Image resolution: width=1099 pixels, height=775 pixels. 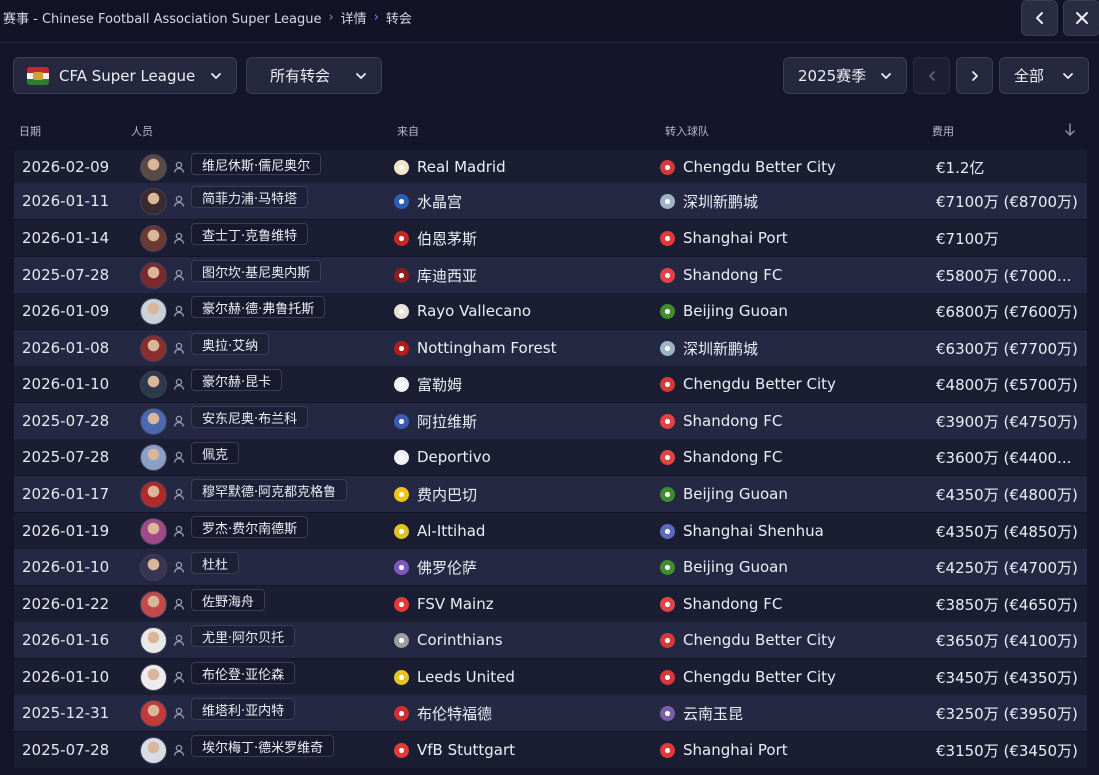 I want to click on column-header-person: 人员, so click(x=142, y=131).